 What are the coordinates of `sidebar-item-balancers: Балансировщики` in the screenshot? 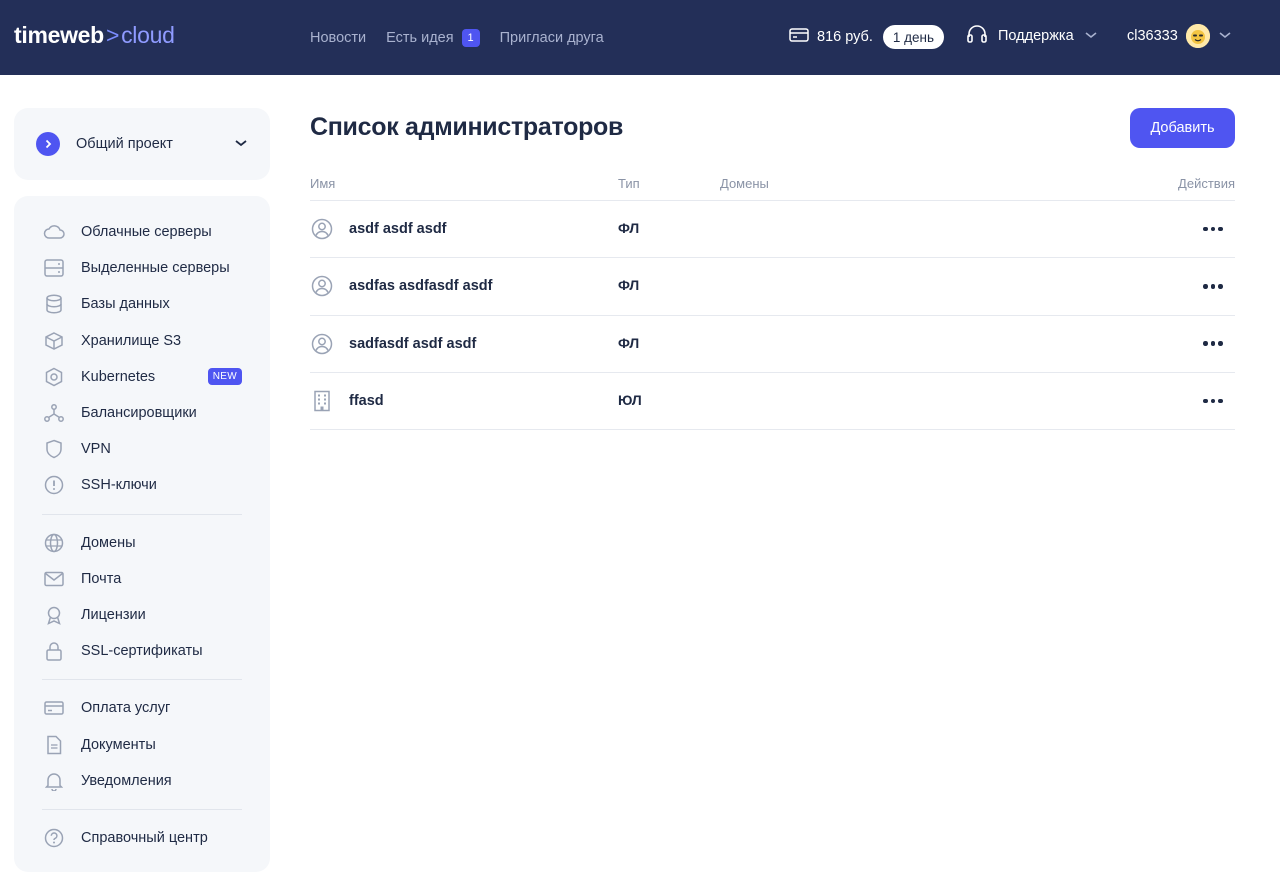 It's located at (142, 413).